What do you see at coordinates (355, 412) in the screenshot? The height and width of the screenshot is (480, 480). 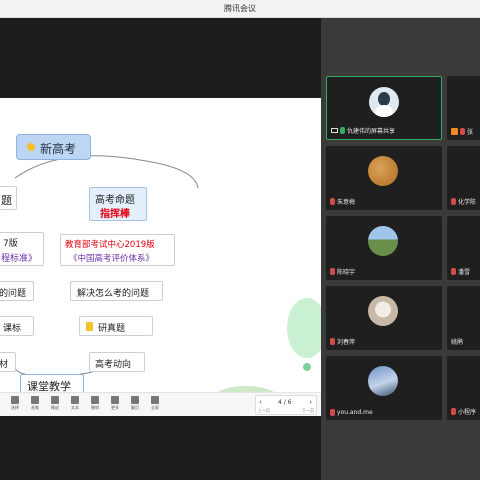 I see `participant-name: you.and.me` at bounding box center [355, 412].